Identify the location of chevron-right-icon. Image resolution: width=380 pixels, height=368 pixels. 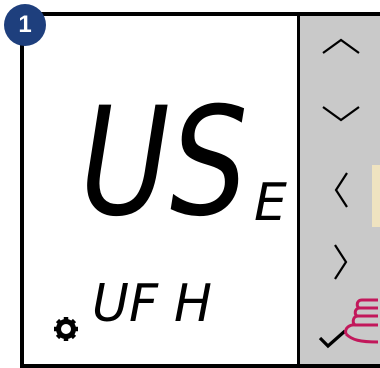
(341, 262).